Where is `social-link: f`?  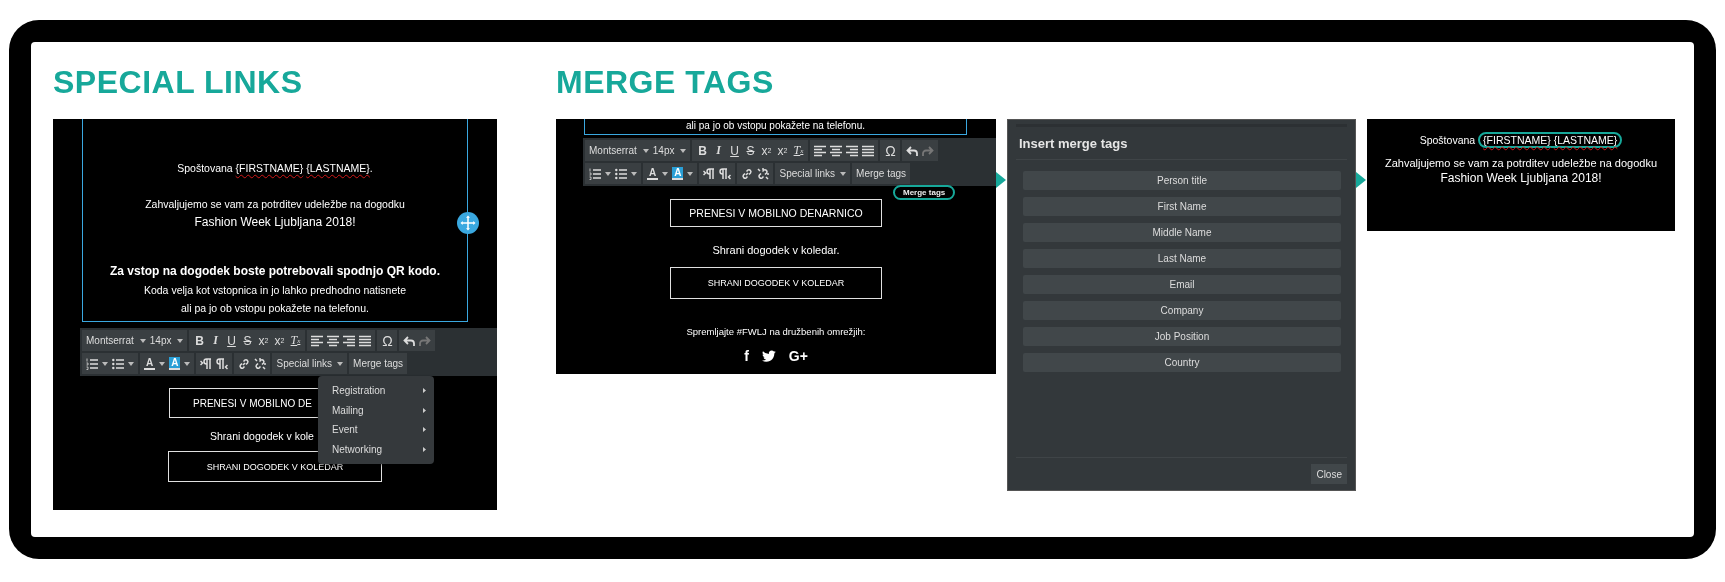
social-link: f is located at coordinates (746, 356).